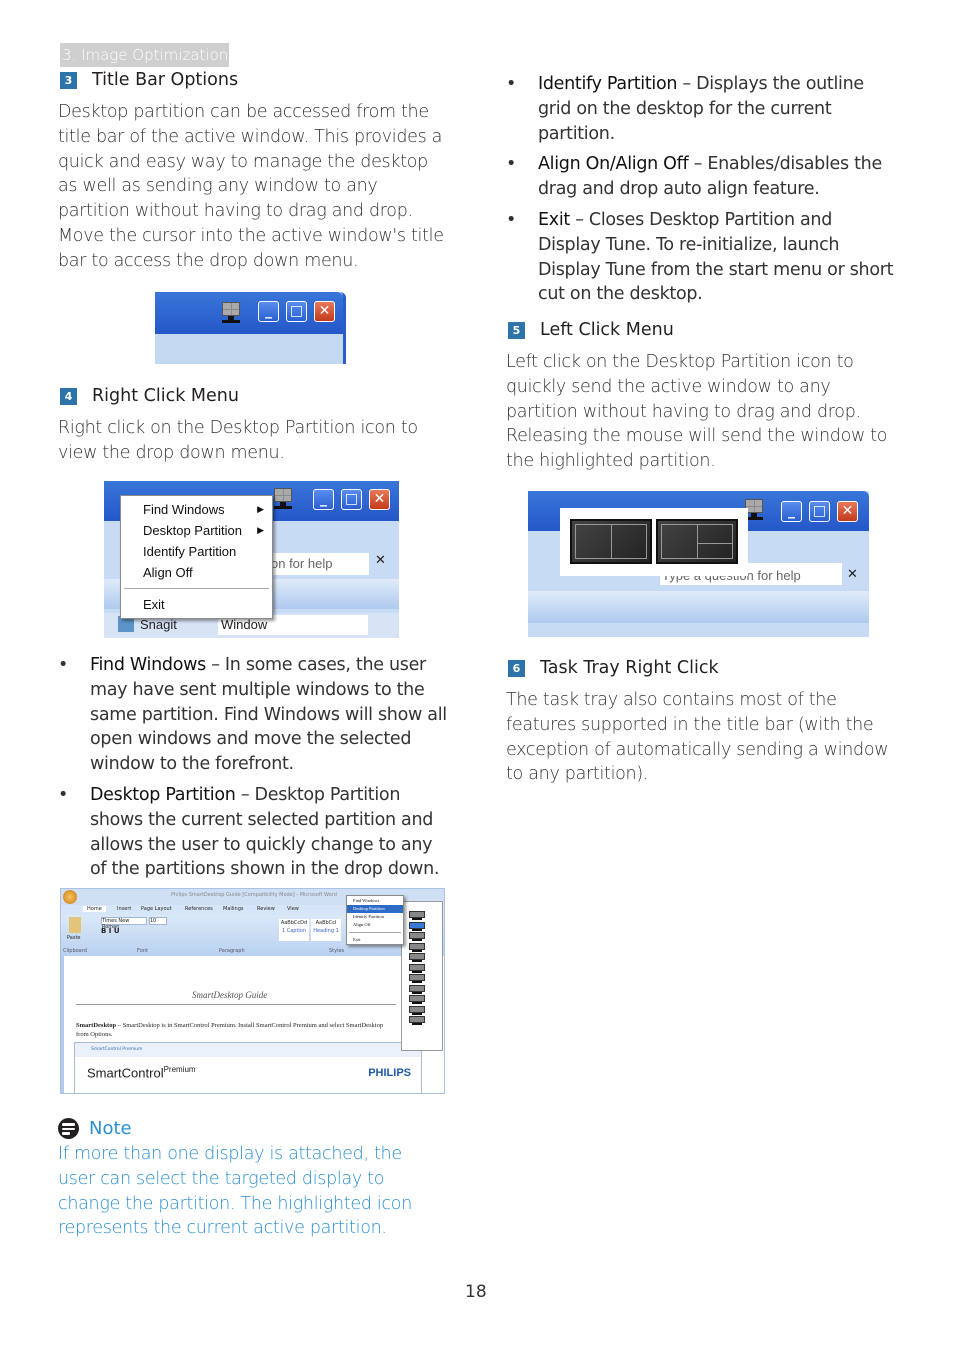 This screenshot has width=954, height=1354. I want to click on title-bar-screenshot: _ □ ✕, so click(250, 328).